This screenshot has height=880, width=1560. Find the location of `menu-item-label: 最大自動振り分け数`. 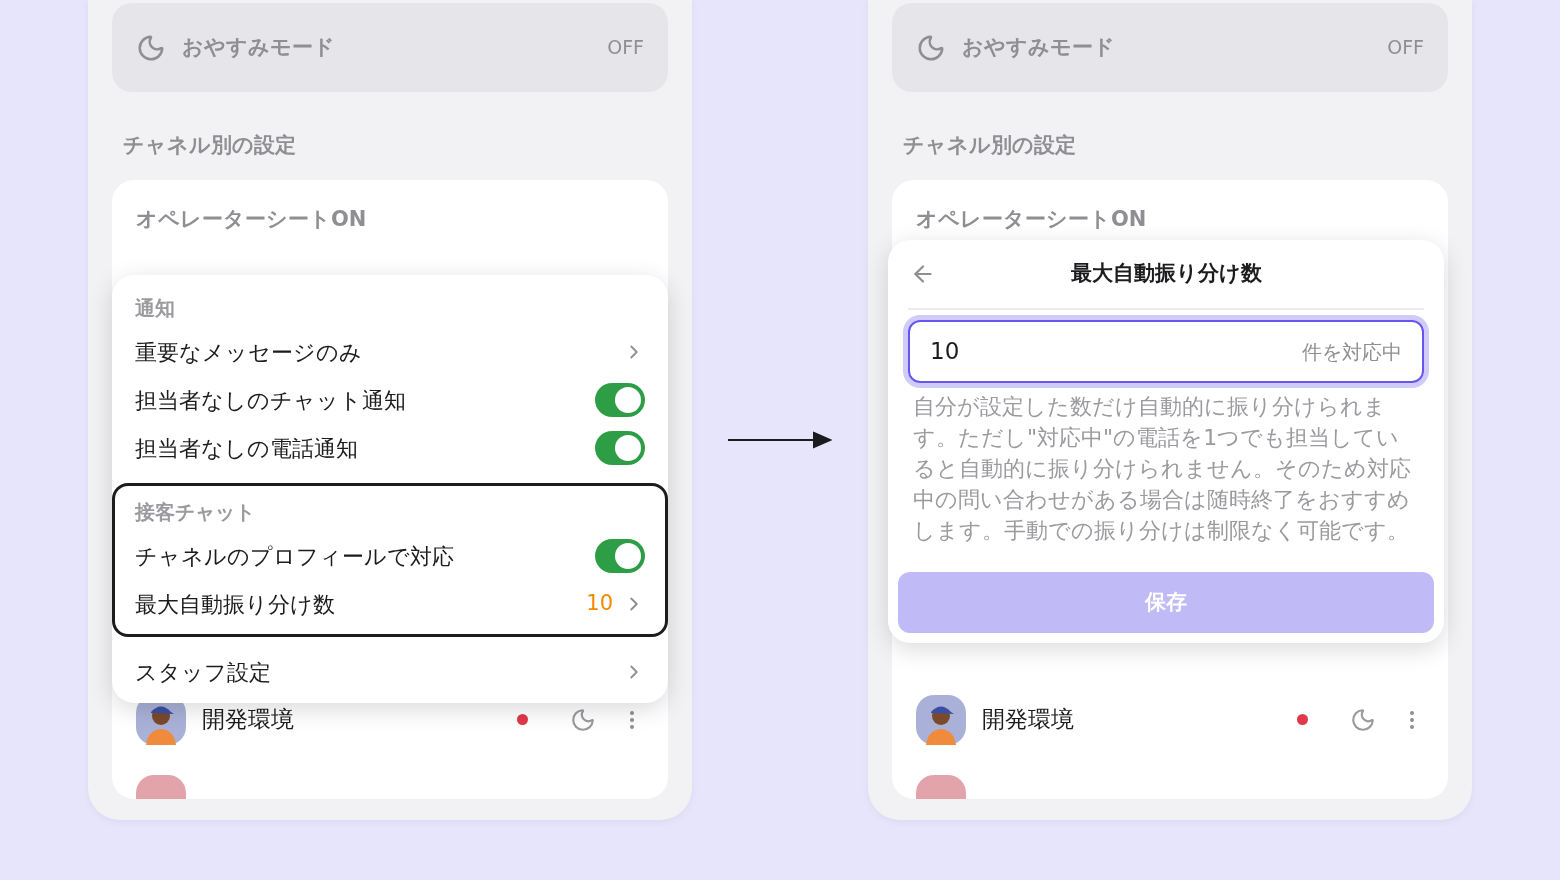

menu-item-label: 最大自動振り分け数 is located at coordinates (235, 604).